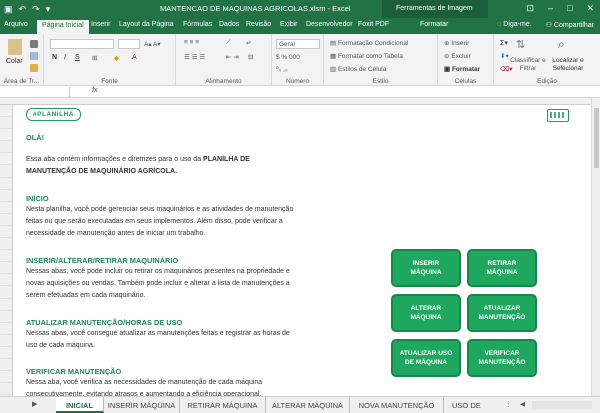 The image size is (600, 413). I want to click on tab-arquivo: Arquivo, so click(16, 24).